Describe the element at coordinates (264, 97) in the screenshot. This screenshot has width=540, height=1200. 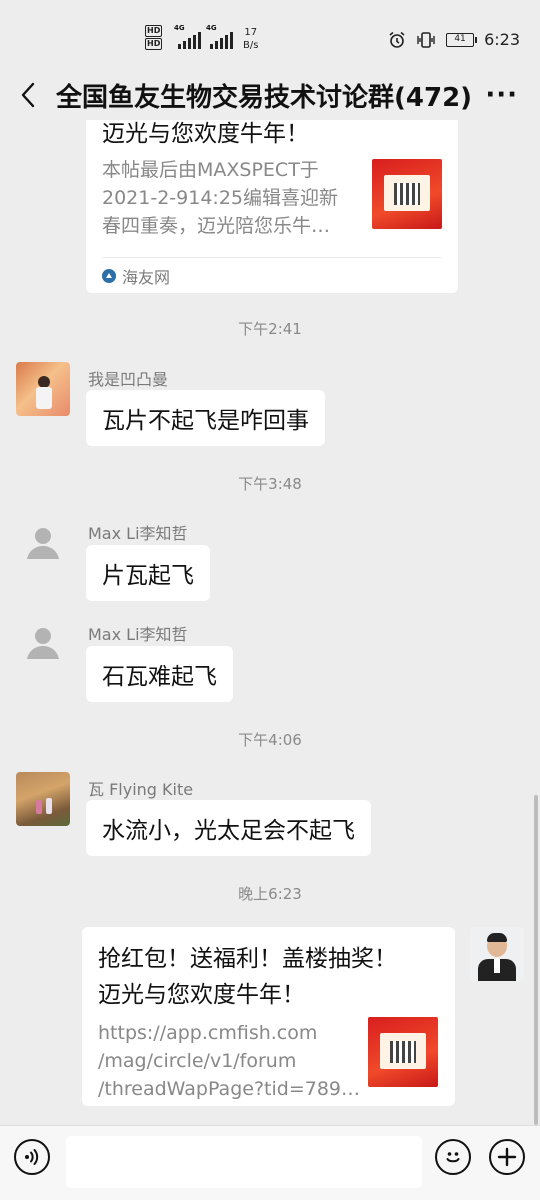
I see `chat-title: 全国鱼友生物交易技术讨论群(472)` at that location.